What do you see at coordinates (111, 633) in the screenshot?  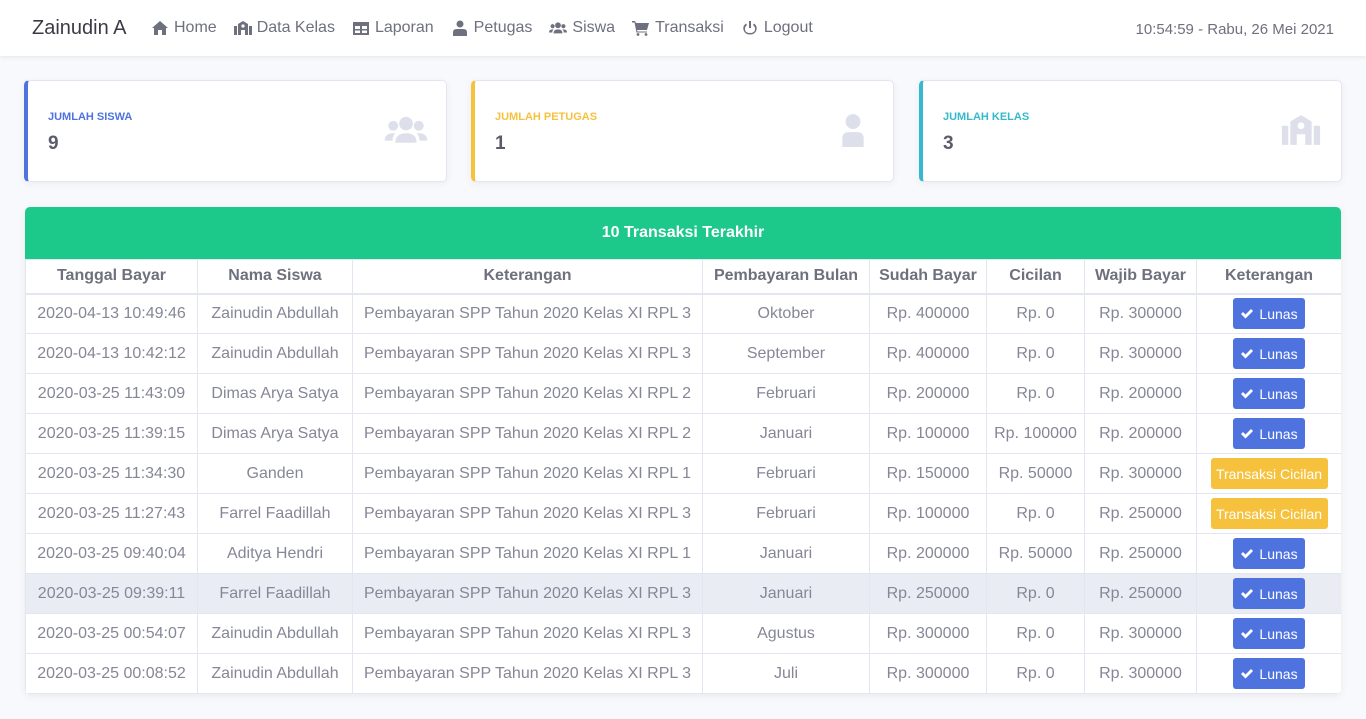 I see `cell-tanggal-bayar: 2020-03-25 00:54:07` at bounding box center [111, 633].